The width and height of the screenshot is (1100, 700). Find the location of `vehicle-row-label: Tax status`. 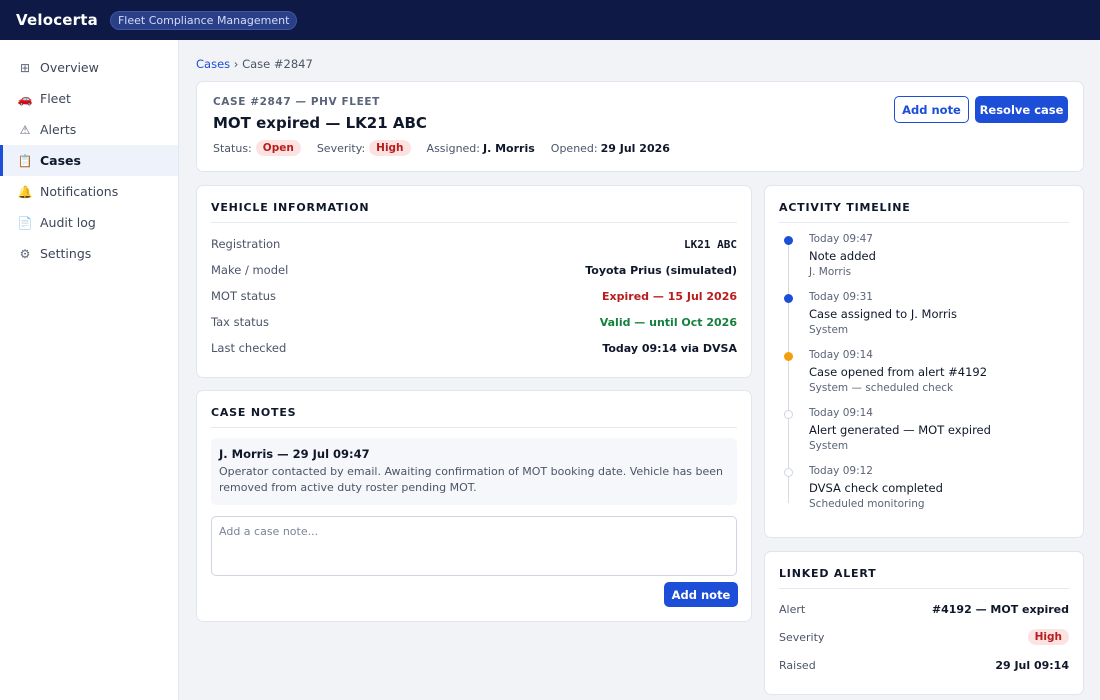

vehicle-row-label: Tax status is located at coordinates (240, 322).